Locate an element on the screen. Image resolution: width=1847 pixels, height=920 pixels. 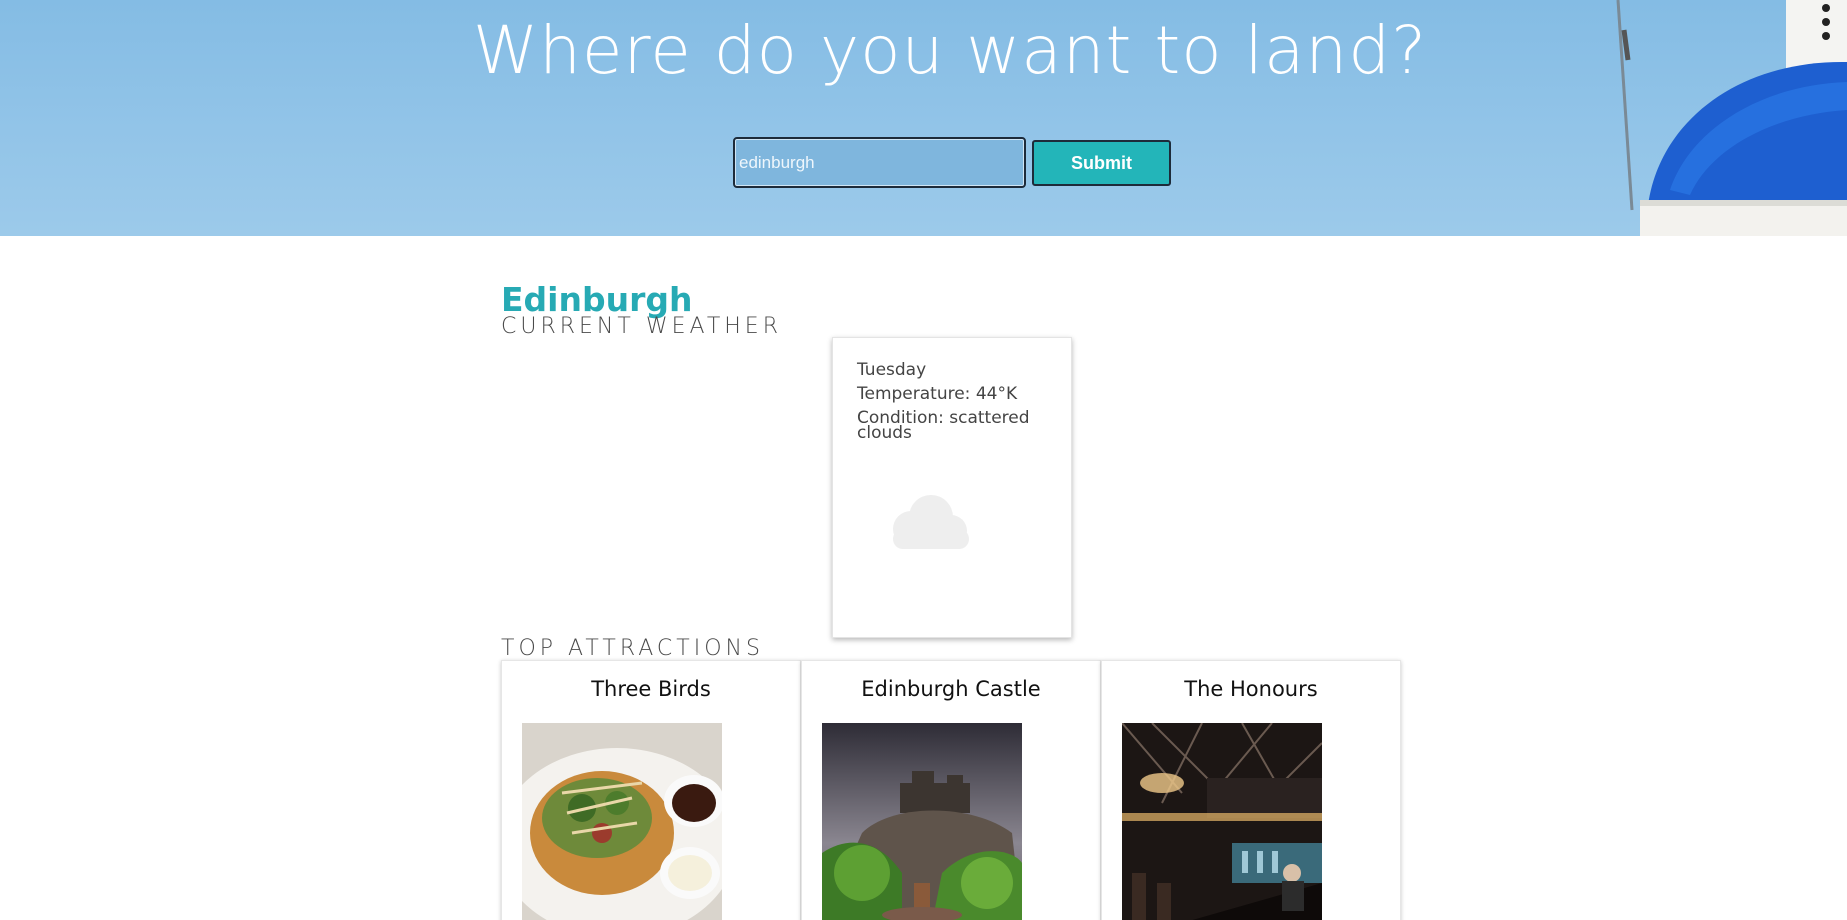
weather-temperature: Temperature: 44°K is located at coordinates (937, 394).